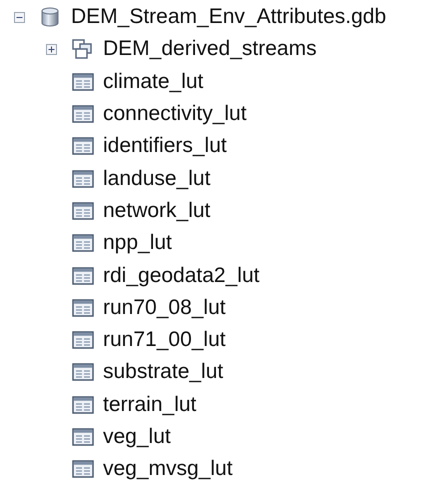 The height and width of the screenshot is (487, 424). Describe the element at coordinates (163, 372) in the screenshot. I see `tree-item: substrate_lut` at that location.